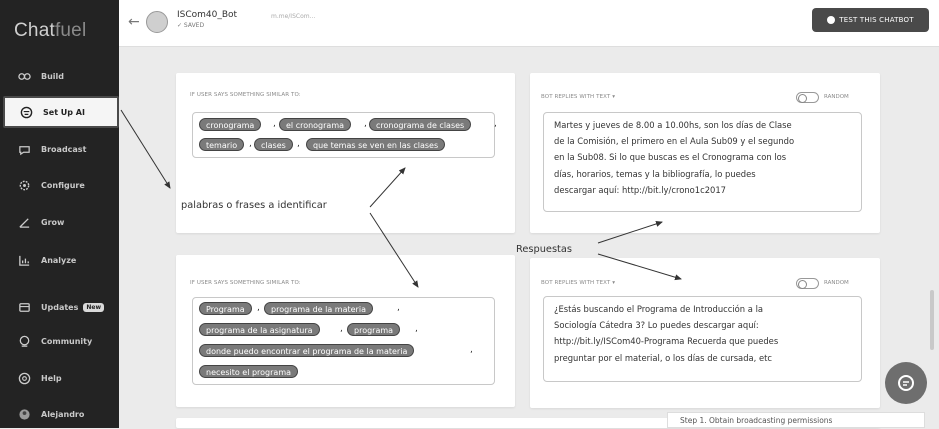 The height and width of the screenshot is (429, 939). I want to click on help-chat-button, so click(906, 383).